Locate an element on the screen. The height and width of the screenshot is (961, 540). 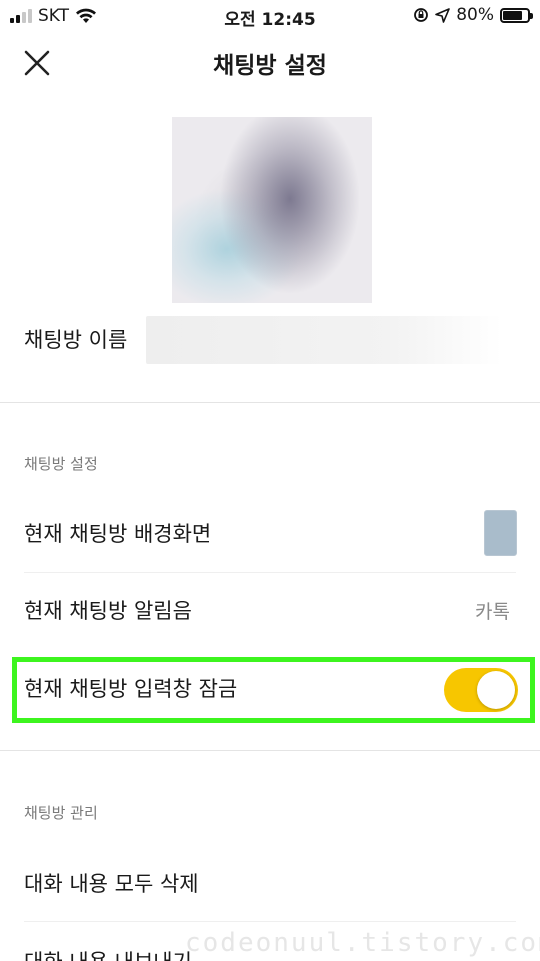
room-name-row: 채팅방 이름 is located at coordinates (270, 340).